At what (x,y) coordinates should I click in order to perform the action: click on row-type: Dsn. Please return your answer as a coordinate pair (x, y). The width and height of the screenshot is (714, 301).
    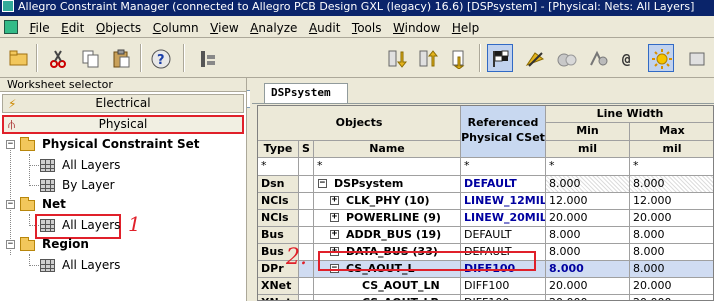
    Looking at the image, I should click on (278, 184).